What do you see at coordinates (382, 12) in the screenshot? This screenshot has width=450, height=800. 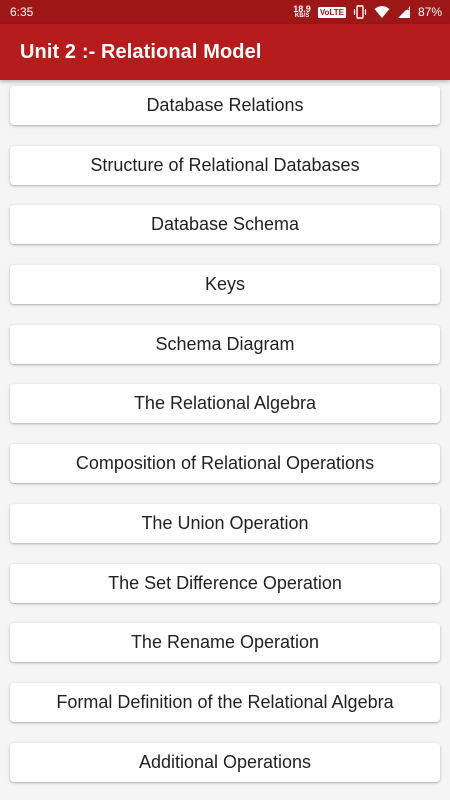 I see `wifi-icon` at bounding box center [382, 12].